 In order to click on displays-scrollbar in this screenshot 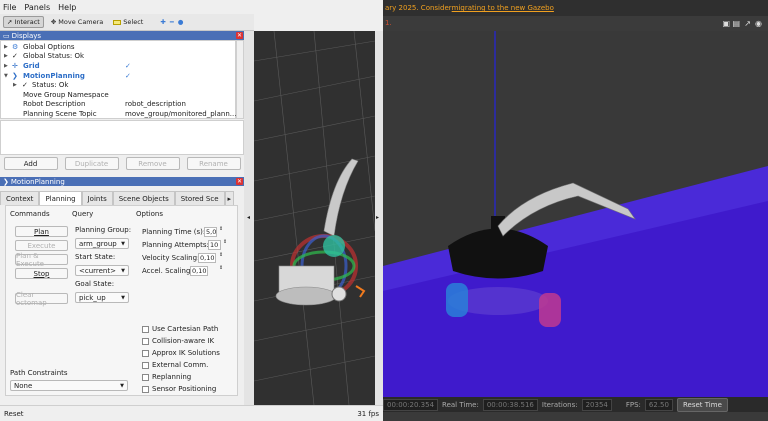, I will do `click(240, 79)`.